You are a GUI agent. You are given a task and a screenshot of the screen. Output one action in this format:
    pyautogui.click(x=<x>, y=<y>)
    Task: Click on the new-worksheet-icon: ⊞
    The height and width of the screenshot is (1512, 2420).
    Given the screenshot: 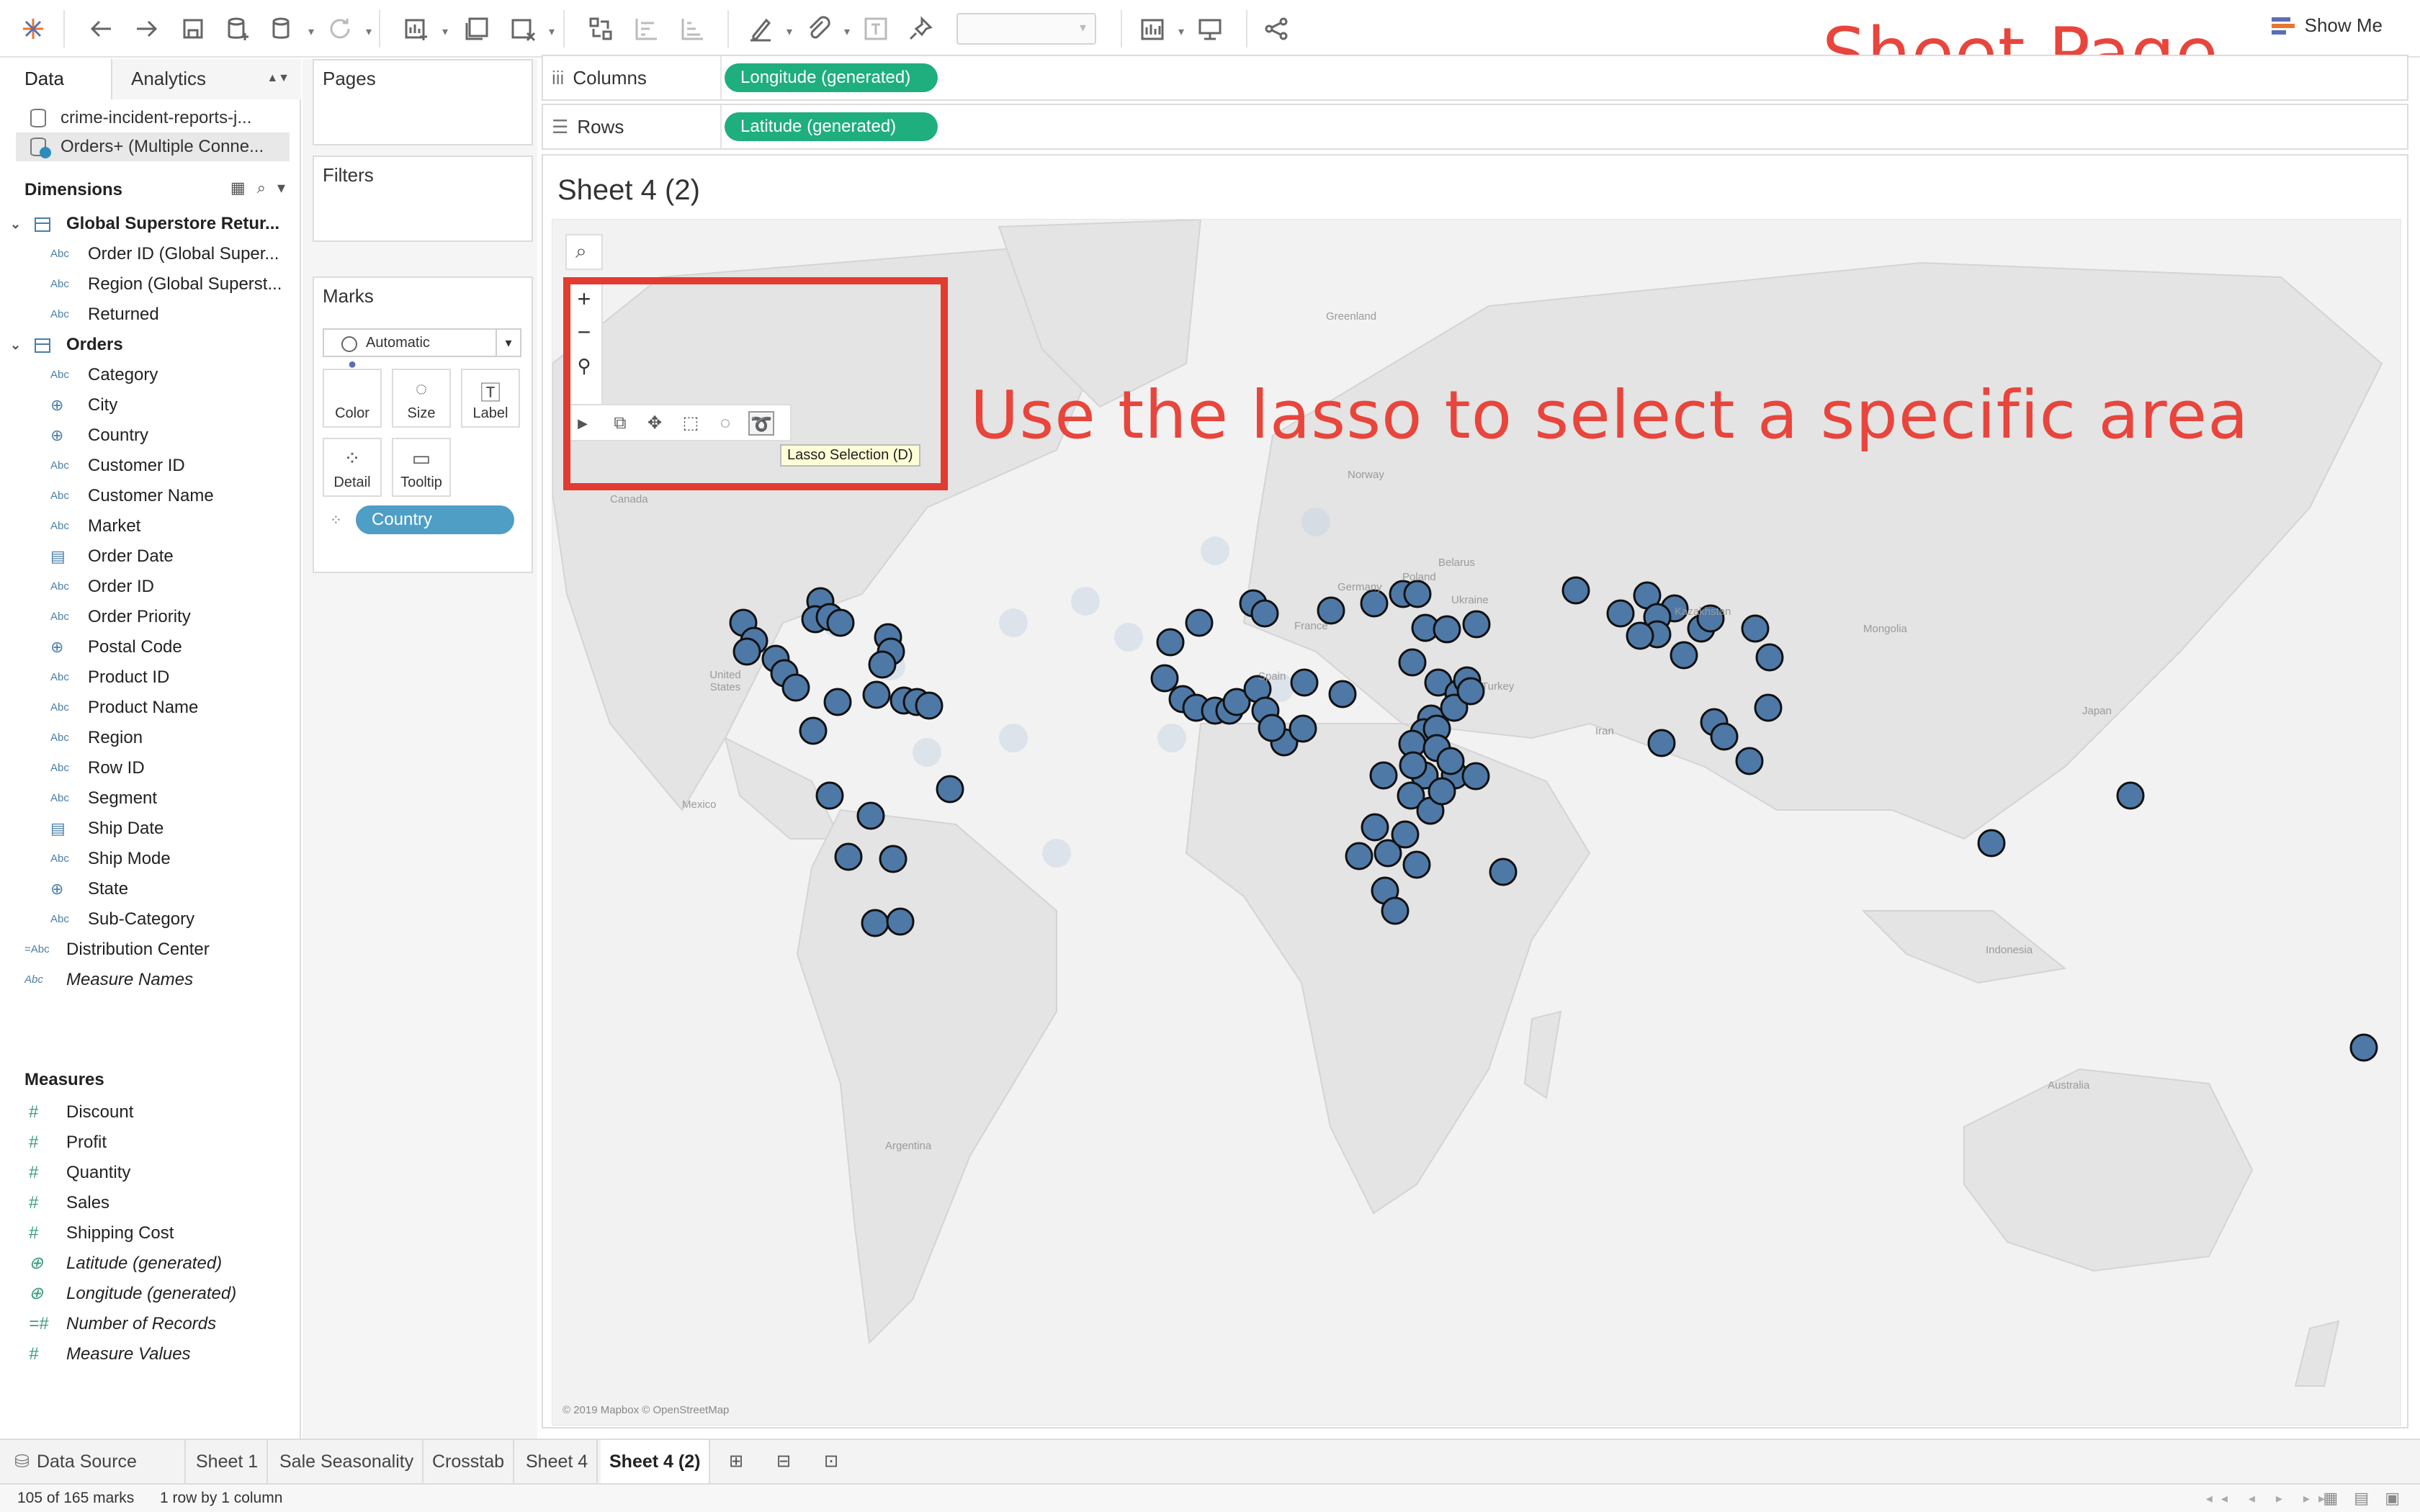 What is the action you would take?
    pyautogui.click(x=736, y=1462)
    